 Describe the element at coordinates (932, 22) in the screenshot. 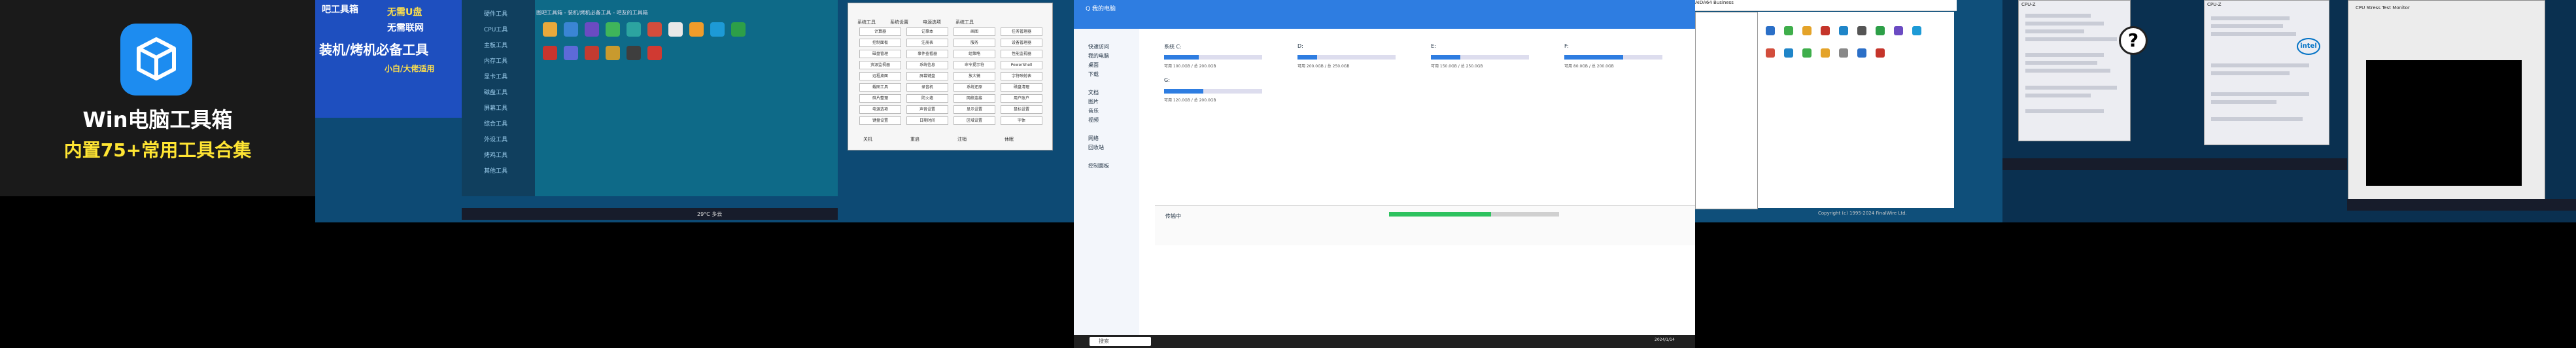

I see `dialog-tab: 电源选项` at that location.